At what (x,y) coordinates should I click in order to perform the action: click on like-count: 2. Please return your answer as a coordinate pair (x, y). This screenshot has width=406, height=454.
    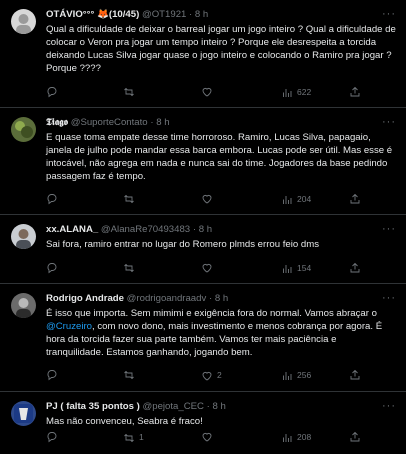
    Looking at the image, I should click on (219, 375).